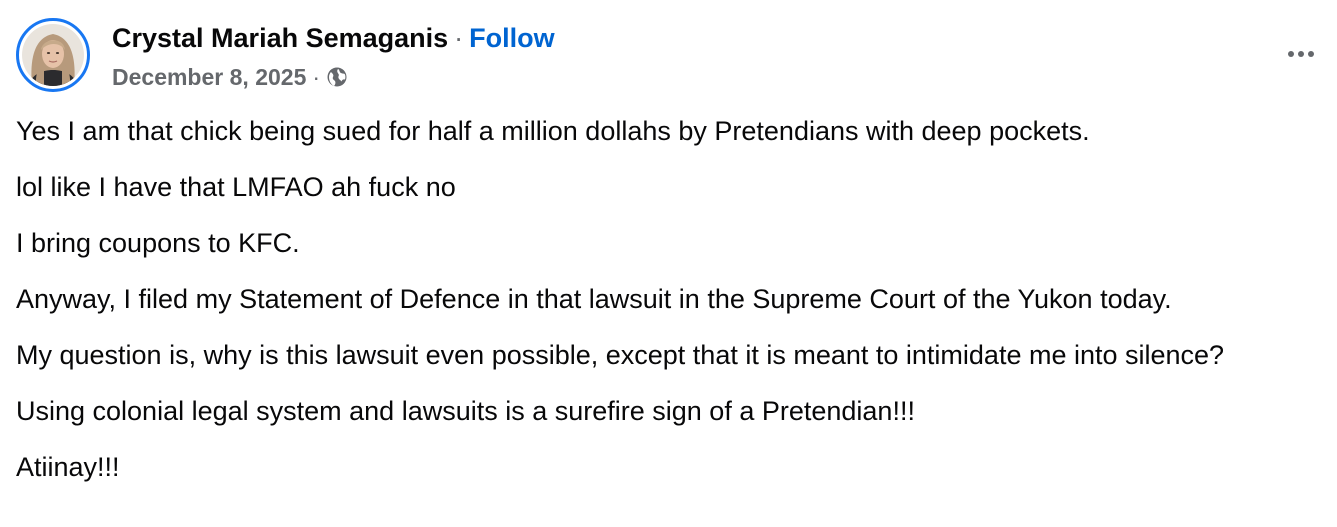 Image resolution: width=1337 pixels, height=527 pixels. Describe the element at coordinates (1291, 54) in the screenshot. I see `more-horizontal-icon` at that location.